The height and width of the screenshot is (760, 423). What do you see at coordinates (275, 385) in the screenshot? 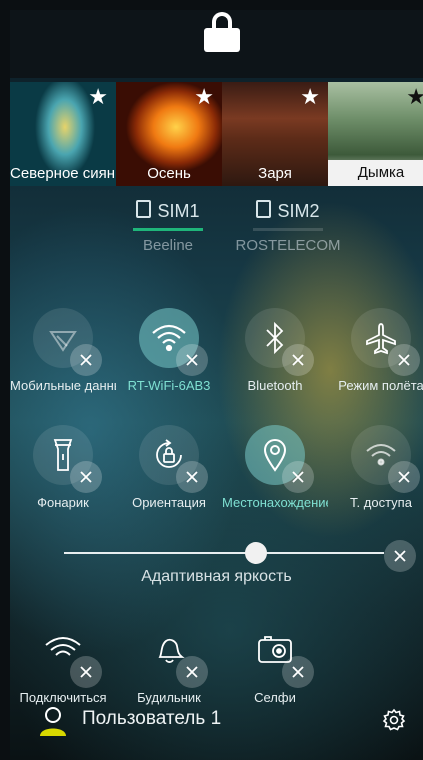
I see `tile-label: Bluetooth` at bounding box center [275, 385].